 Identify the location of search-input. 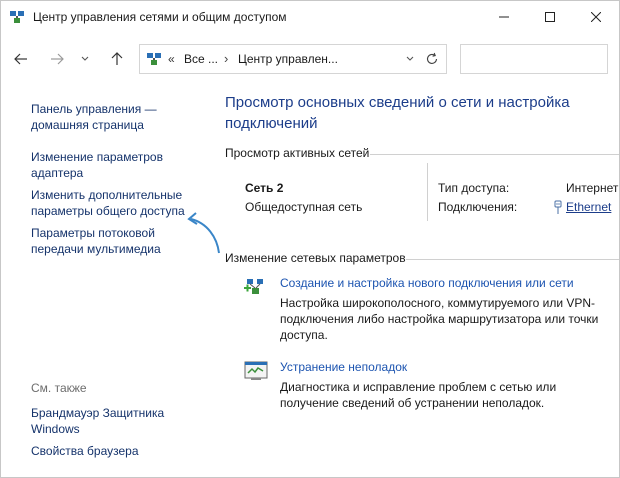
(534, 59).